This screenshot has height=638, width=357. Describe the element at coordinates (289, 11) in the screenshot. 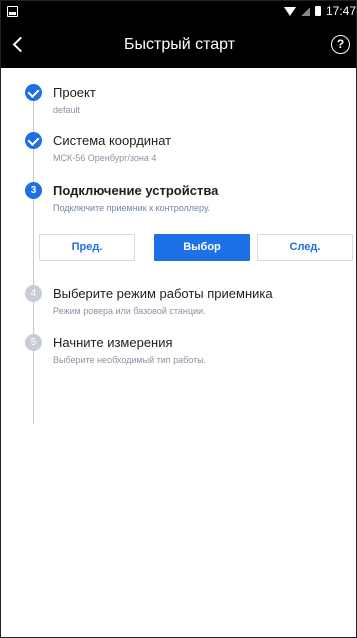

I see `wifi-icon` at that location.